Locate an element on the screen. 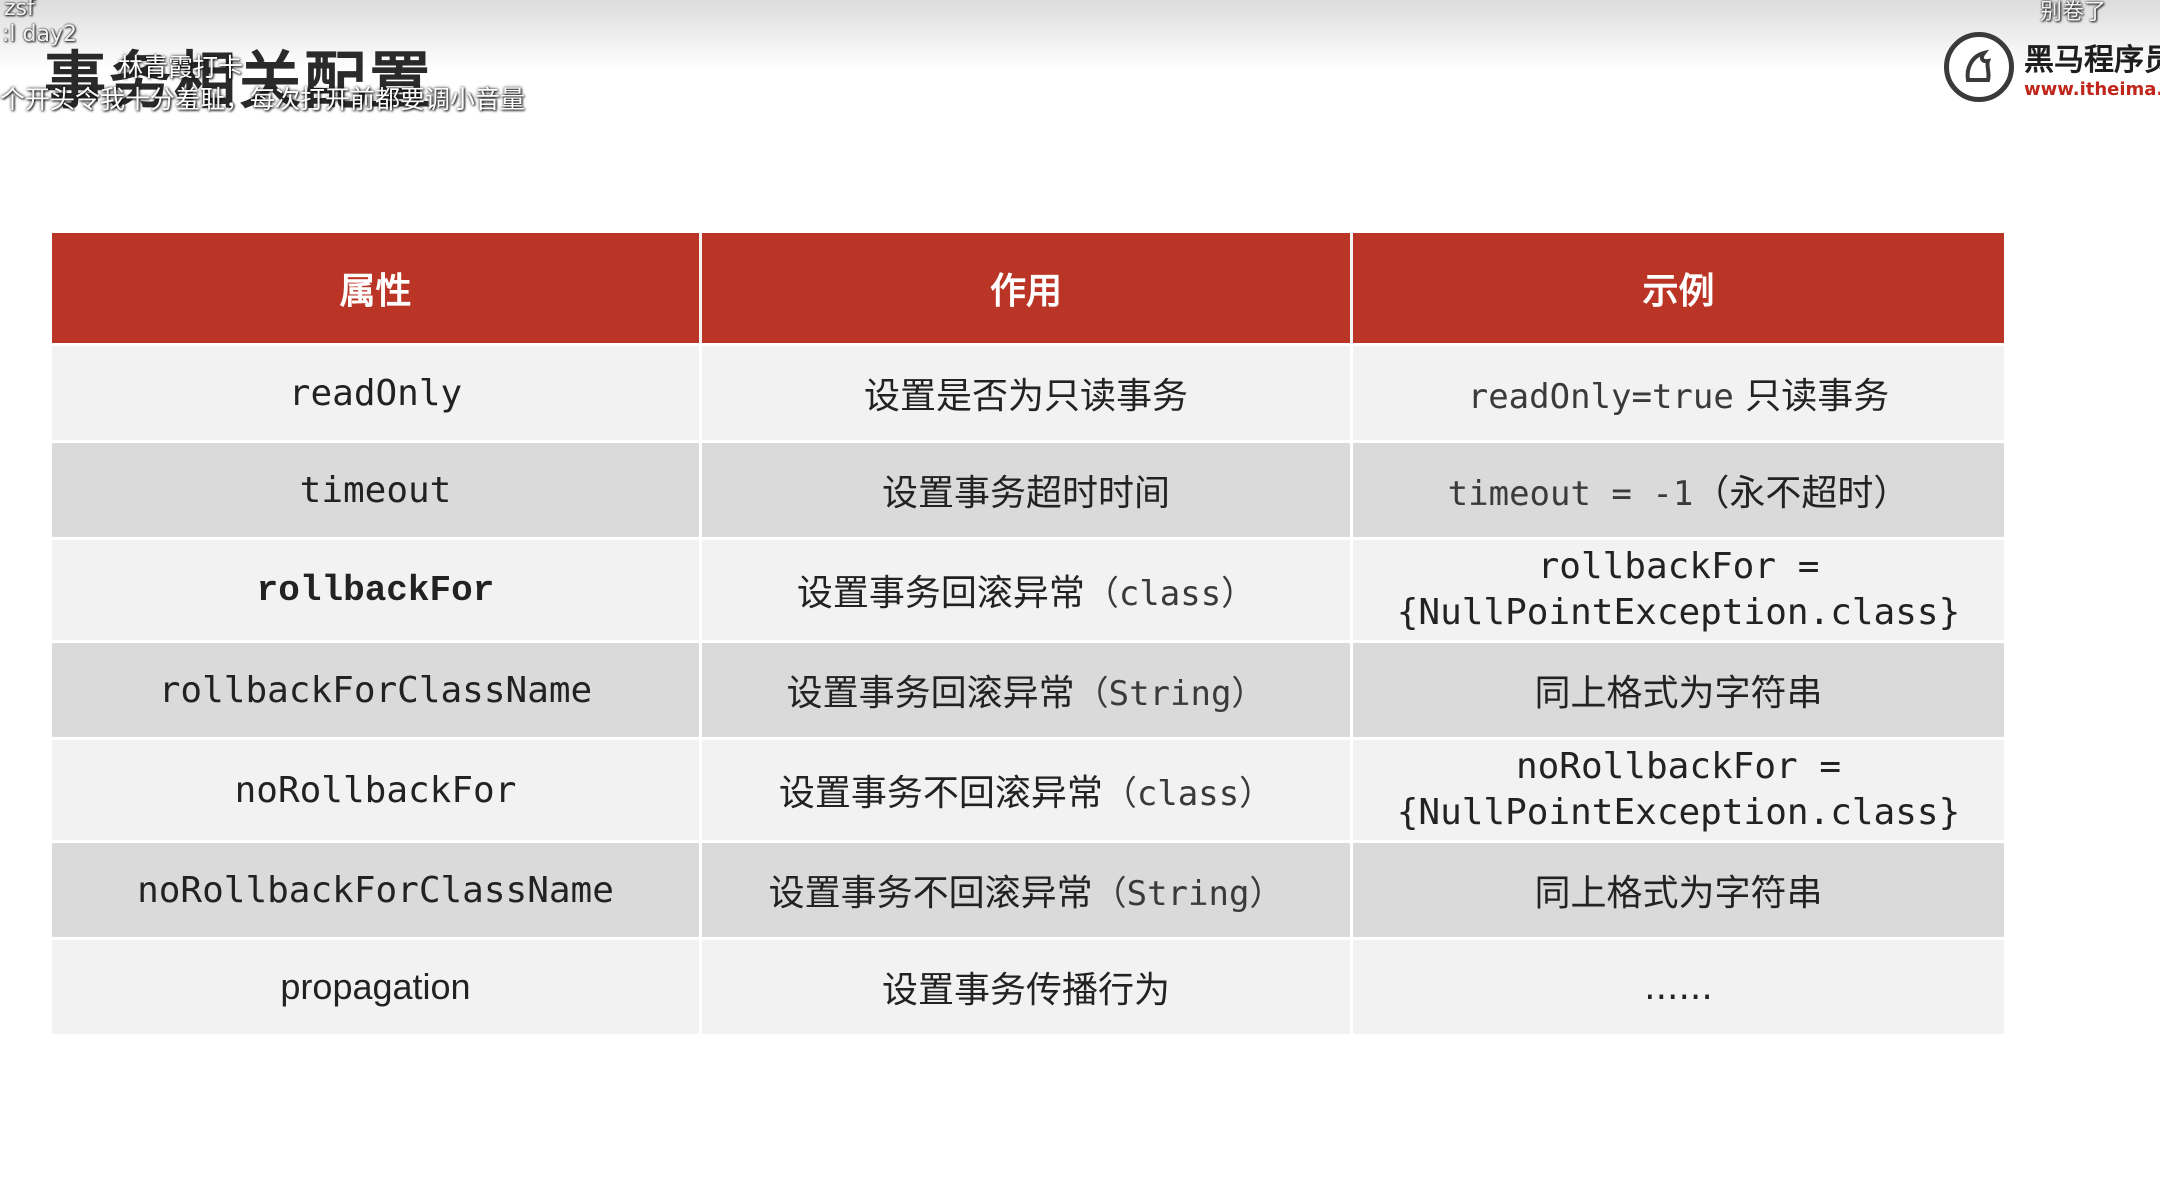 This screenshot has width=2160, height=1187. logo-text: 黑马程序员 www.itheima.com is located at coordinates (2092, 67).